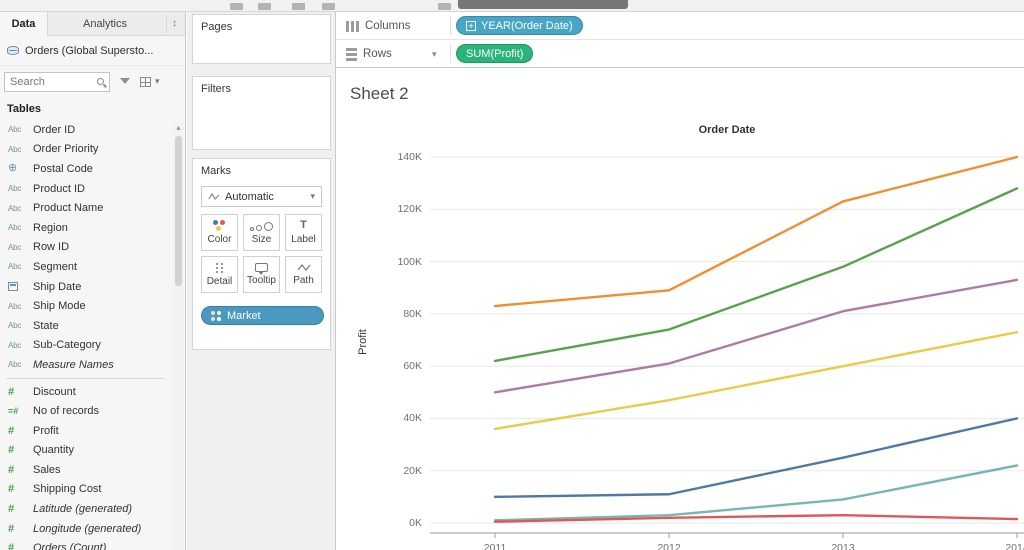  I want to click on size-icon, so click(261, 225).